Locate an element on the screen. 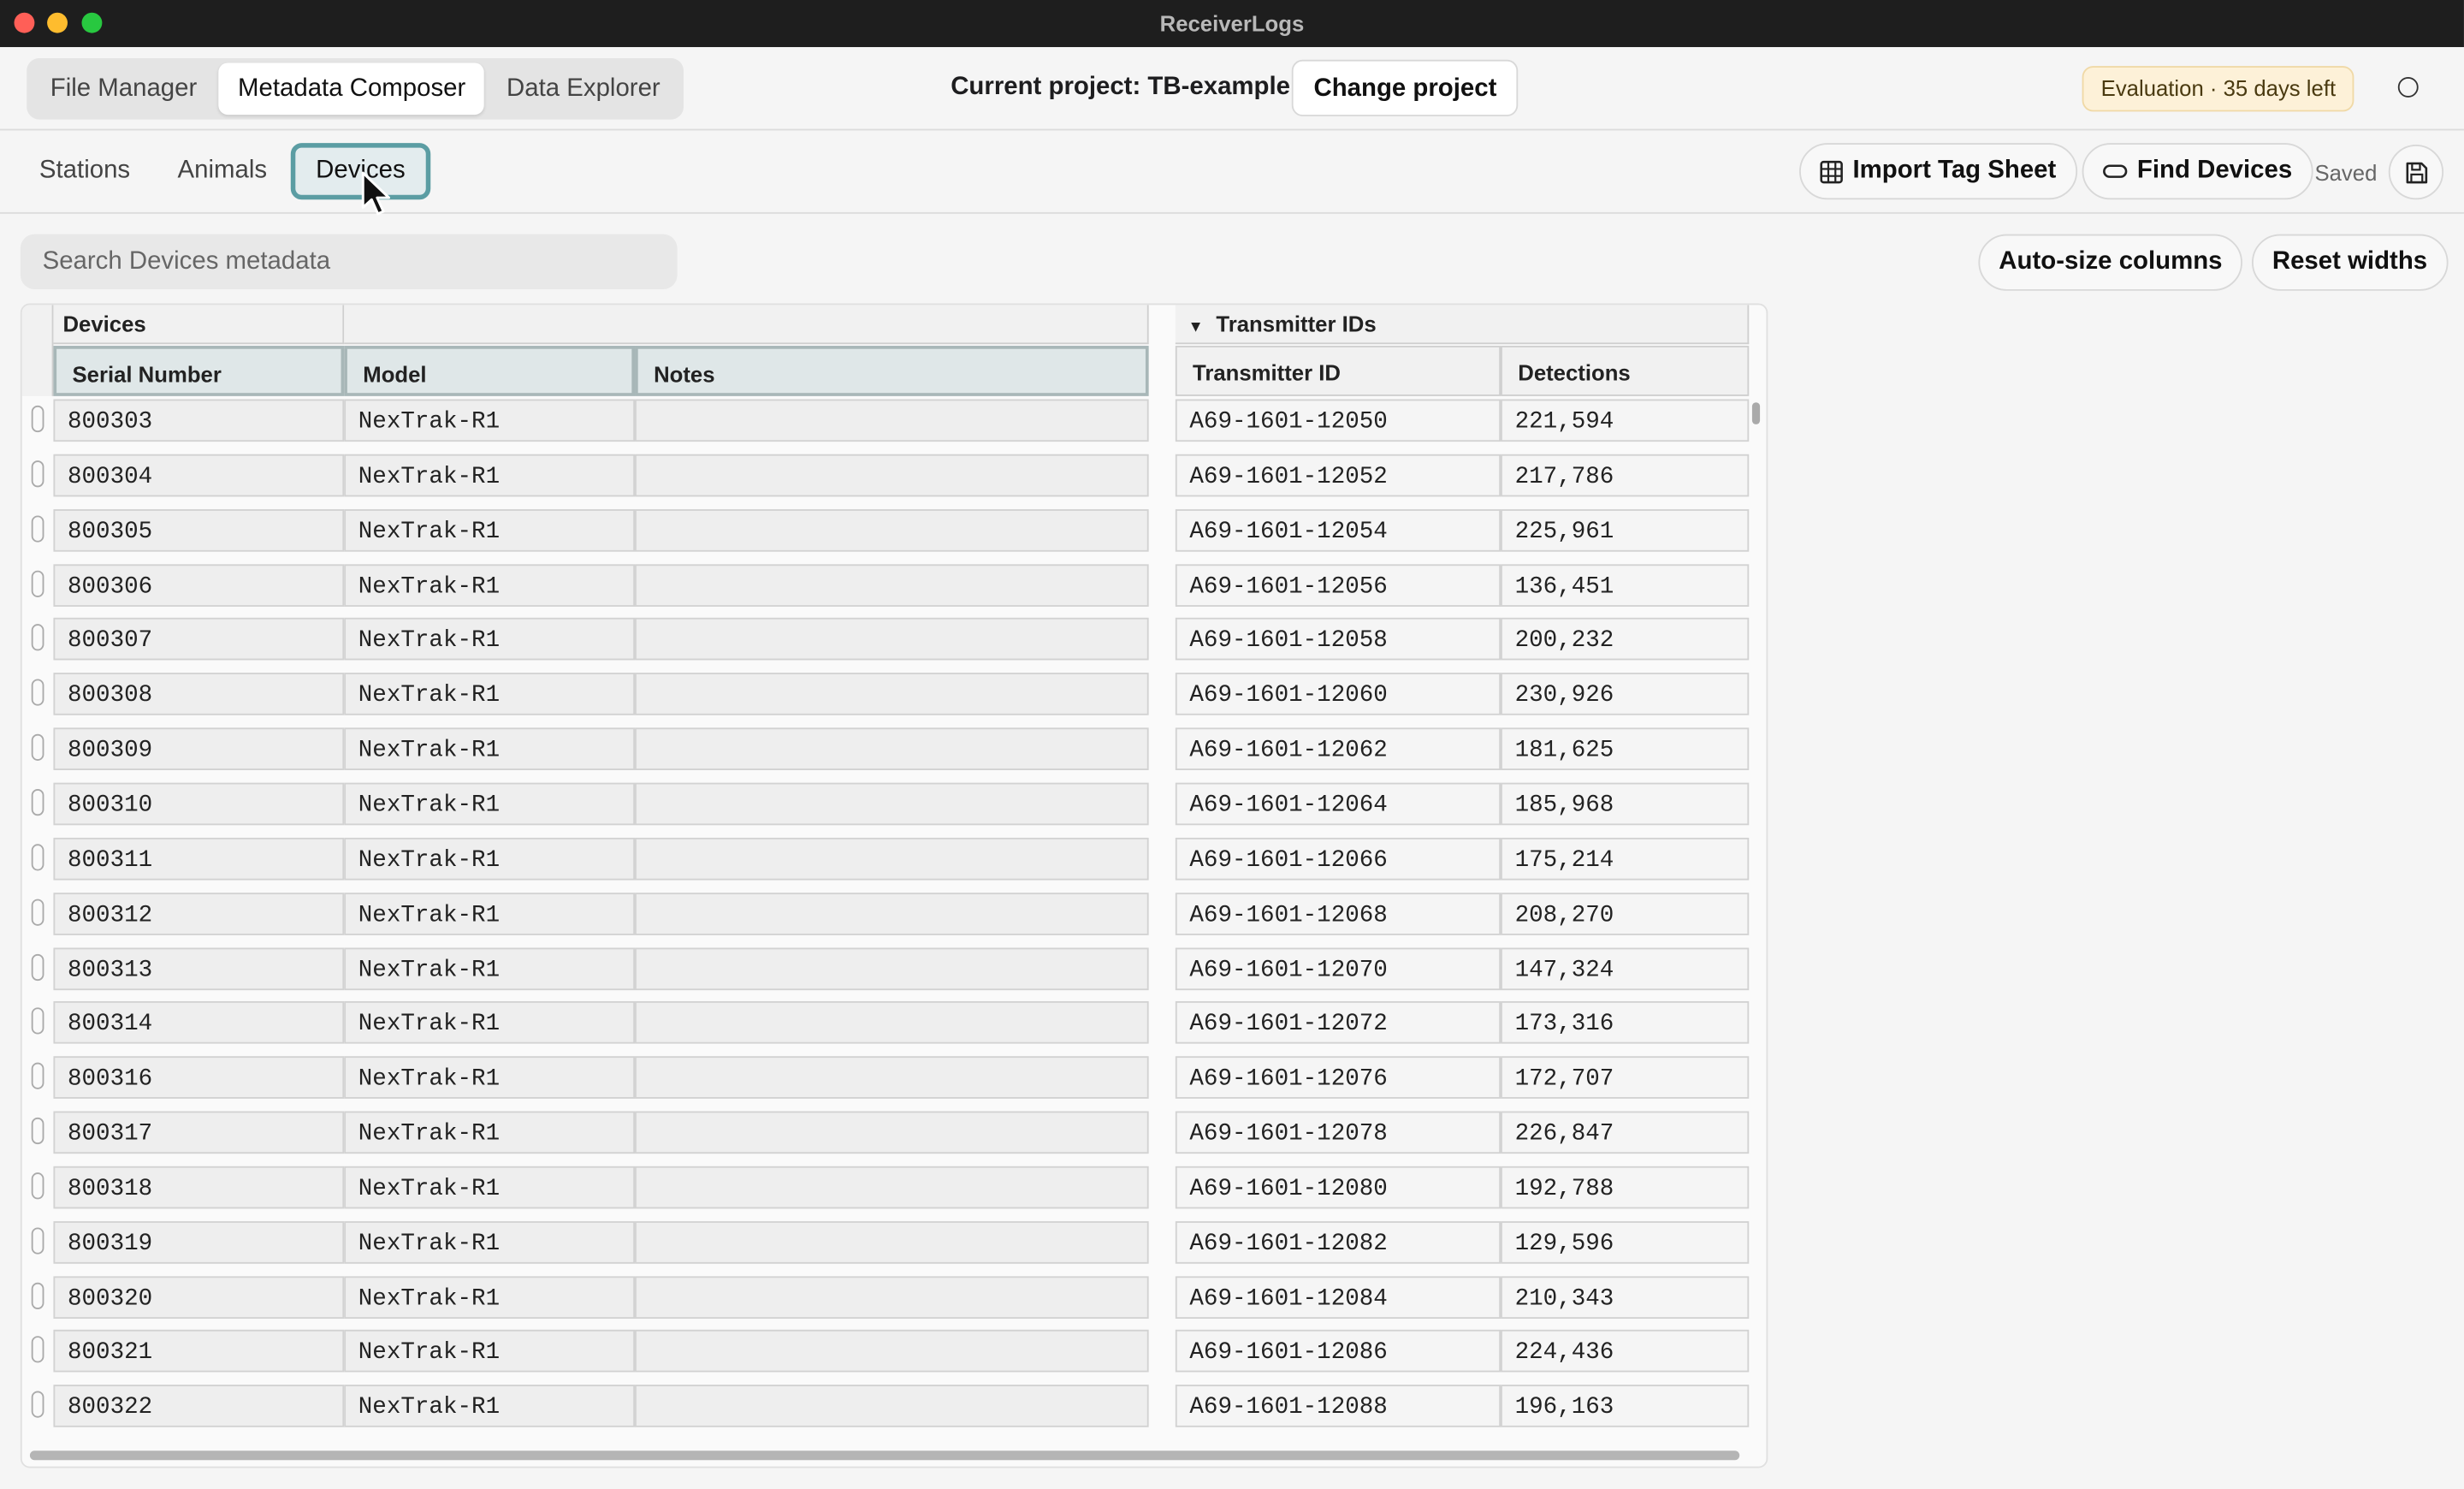  column-header-notes: Notes is located at coordinates (892, 371).